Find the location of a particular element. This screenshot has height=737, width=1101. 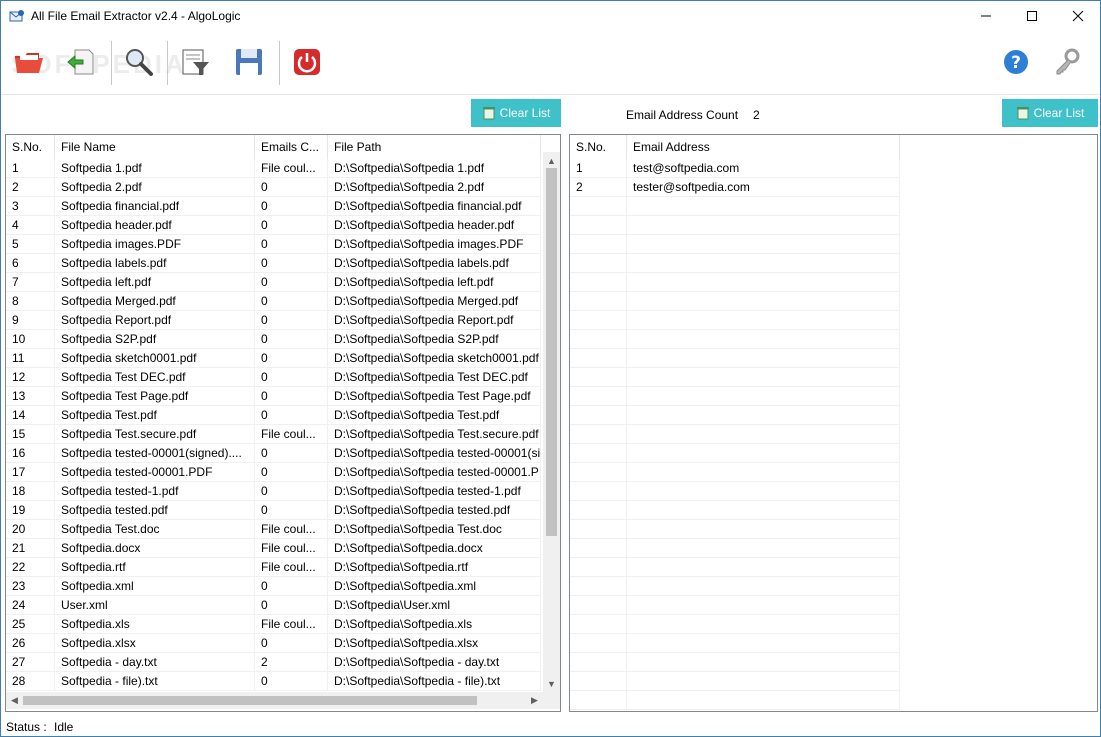

open-folder-icon is located at coordinates (29, 63).